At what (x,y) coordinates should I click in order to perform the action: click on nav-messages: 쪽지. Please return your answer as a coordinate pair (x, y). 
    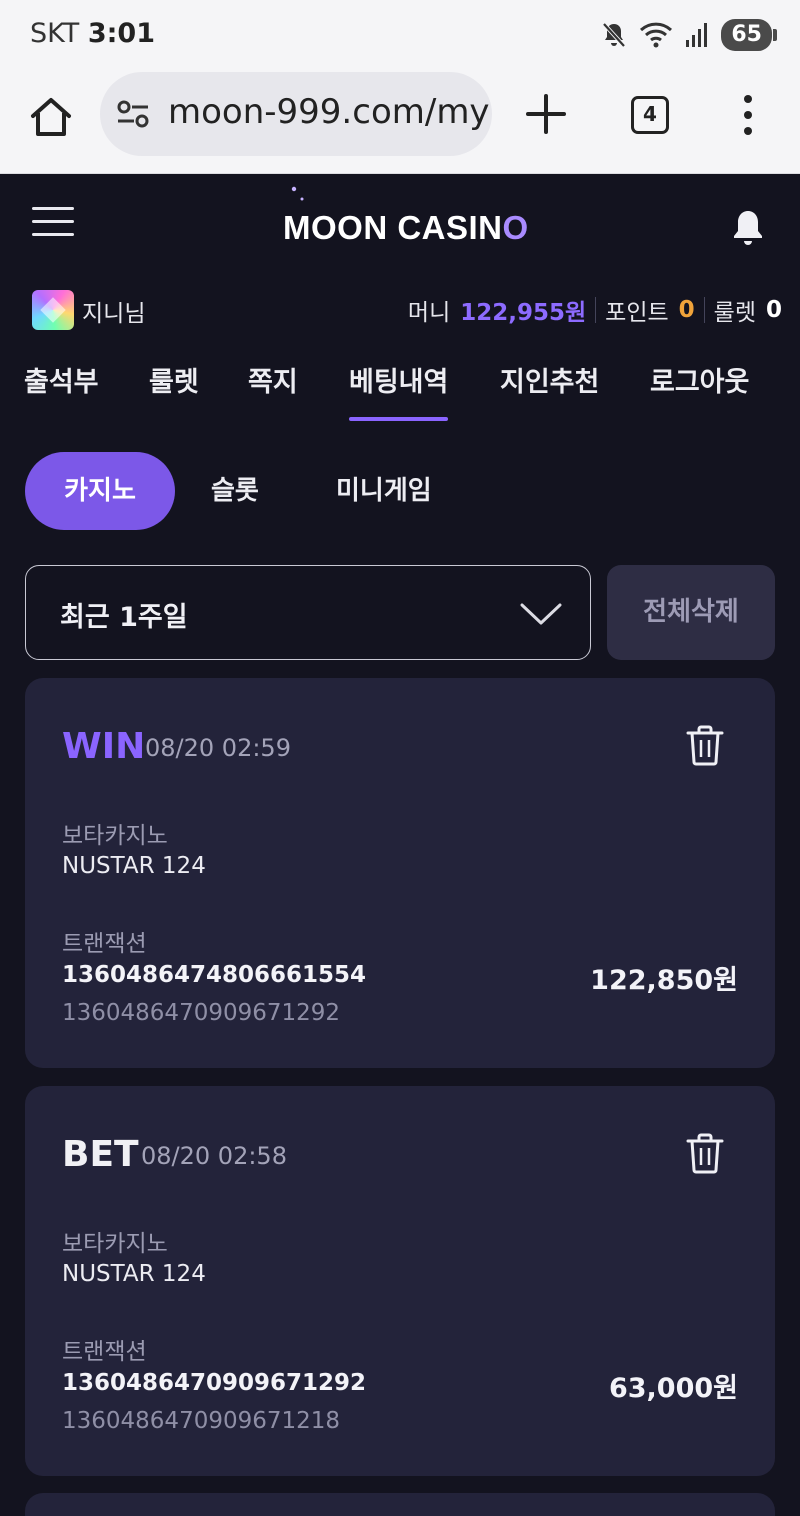
    Looking at the image, I should click on (273, 379).